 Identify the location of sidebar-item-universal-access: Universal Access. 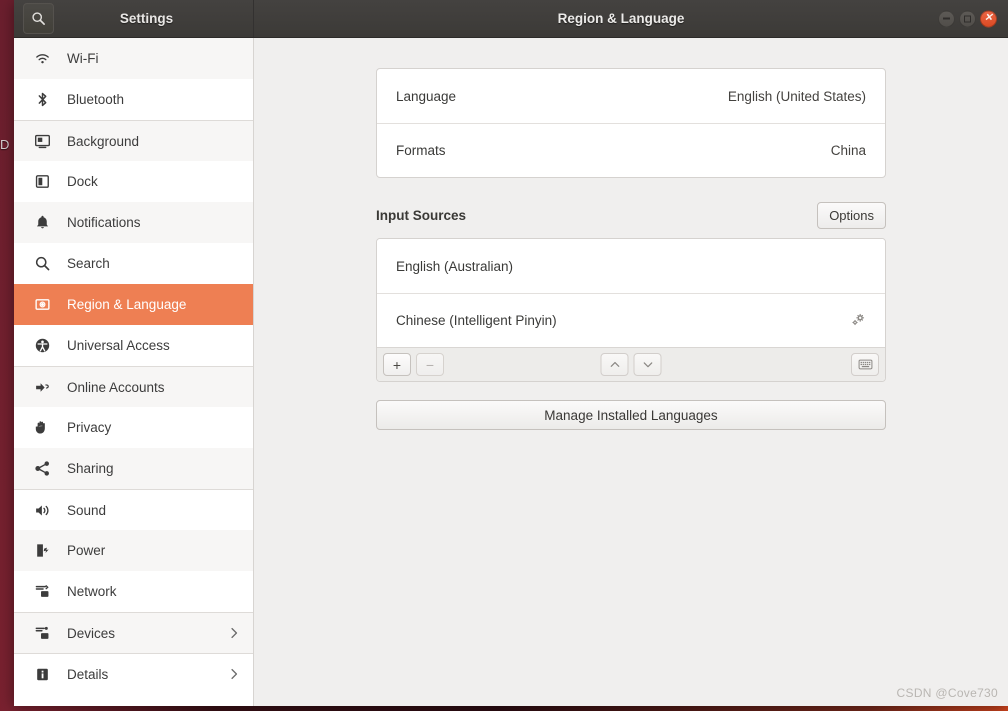
(133, 345).